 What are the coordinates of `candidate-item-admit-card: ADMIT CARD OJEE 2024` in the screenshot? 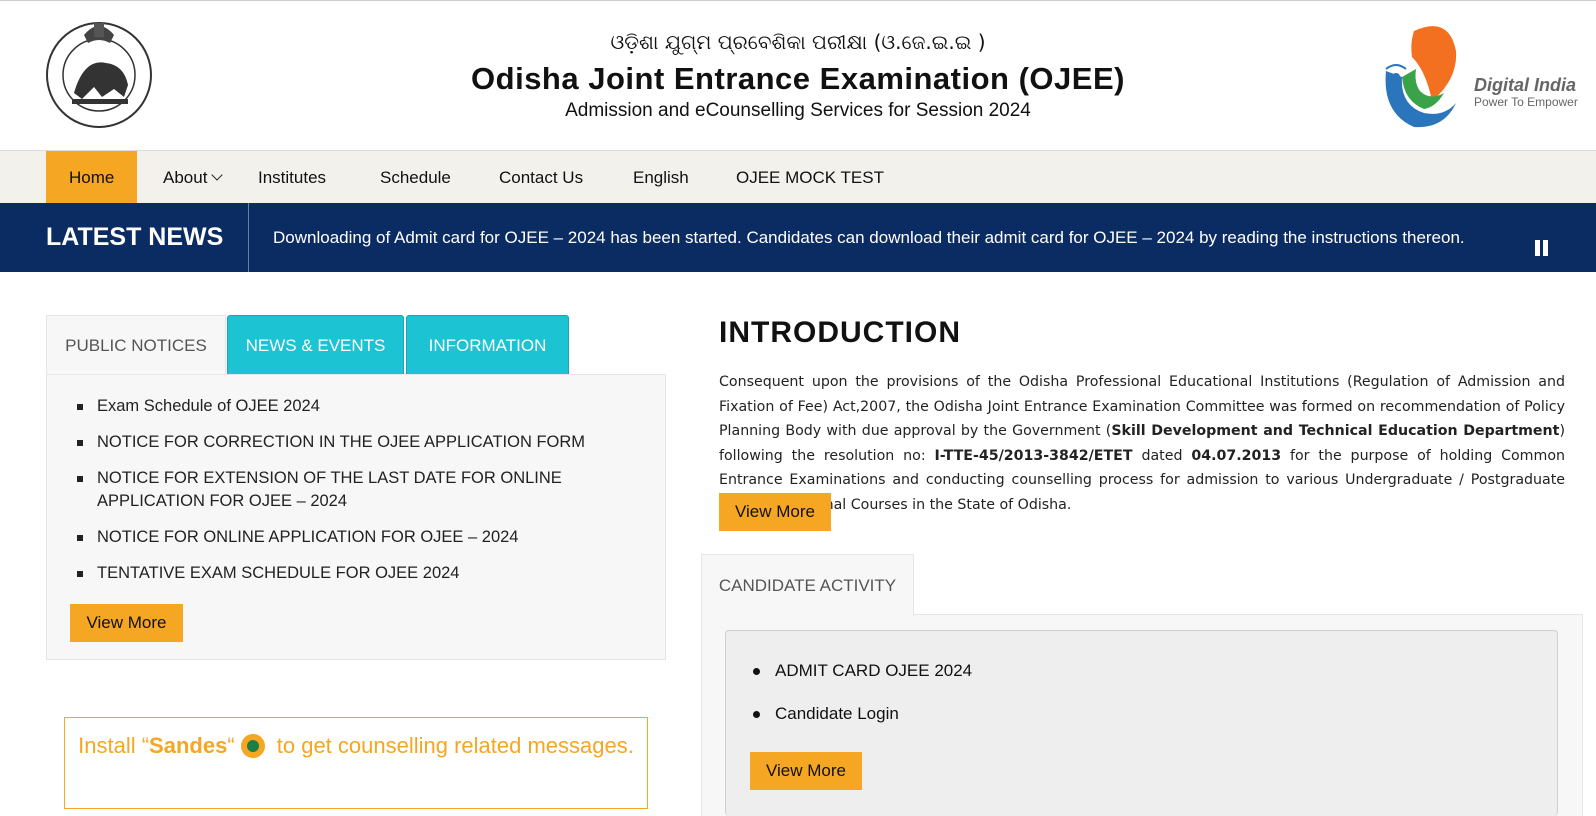 It's located at (861, 671).